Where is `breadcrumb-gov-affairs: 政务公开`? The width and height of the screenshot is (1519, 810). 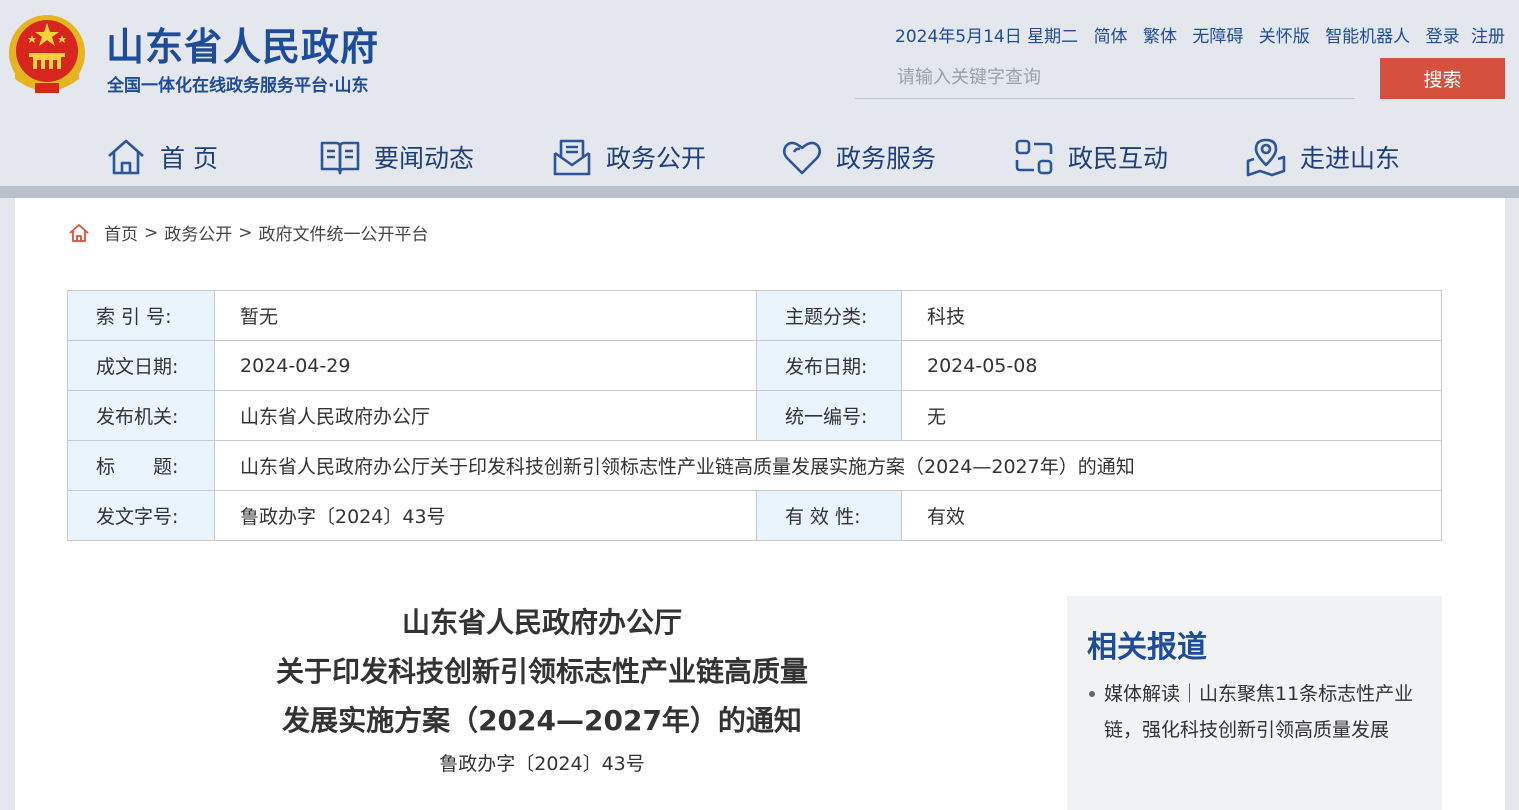
breadcrumb-gov-affairs: 政务公开 is located at coordinates (198, 232).